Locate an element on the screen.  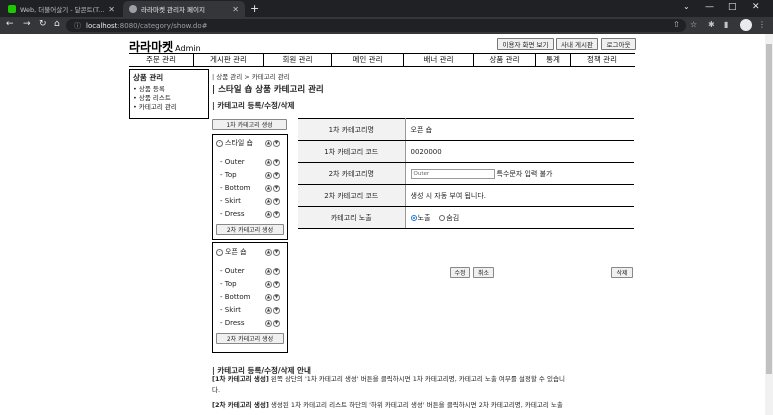
category-group-header: - 스타일 숍 is located at coordinates (234, 143).